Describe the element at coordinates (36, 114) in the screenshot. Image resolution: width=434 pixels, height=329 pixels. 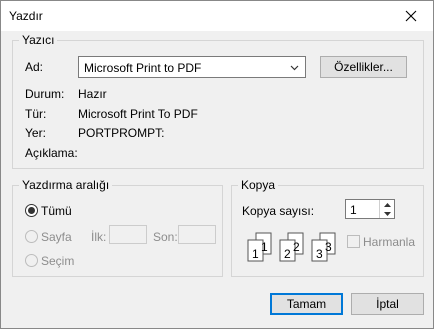
I see `type-label: Tür:` at that location.